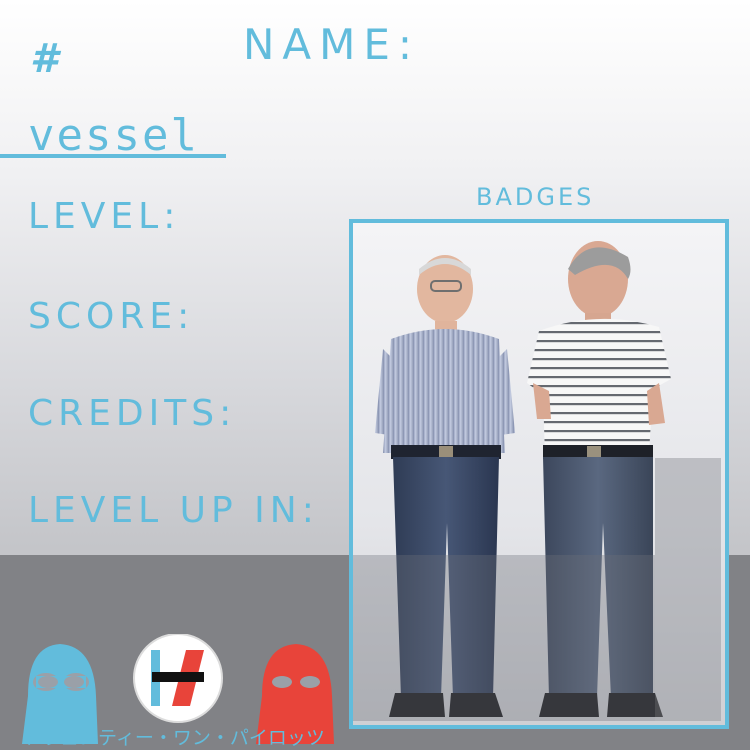  I want to click on level-label: LEVEL:, so click(104, 216).